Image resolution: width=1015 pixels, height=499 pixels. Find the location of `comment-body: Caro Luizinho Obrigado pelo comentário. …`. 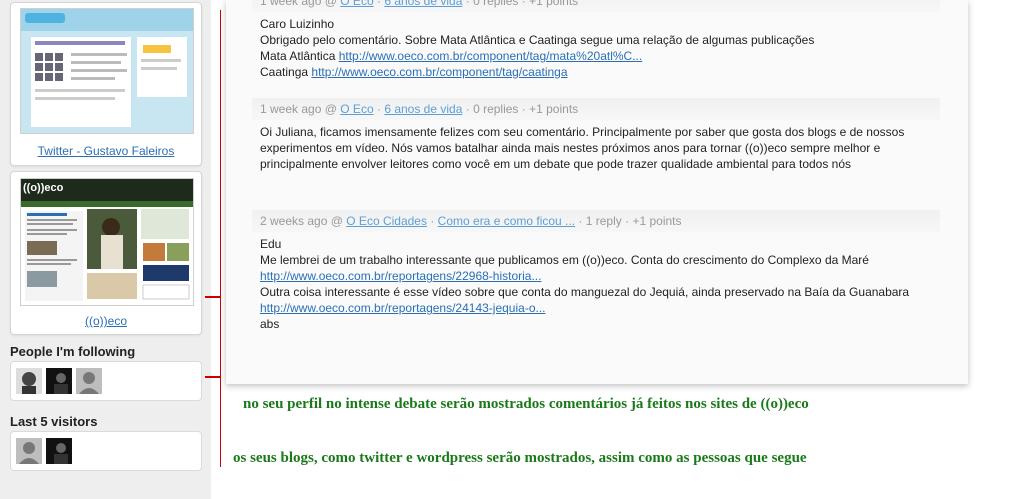

comment-body: Caro Luizinho Obrigado pelo comentário. … is located at coordinates (596, 46).